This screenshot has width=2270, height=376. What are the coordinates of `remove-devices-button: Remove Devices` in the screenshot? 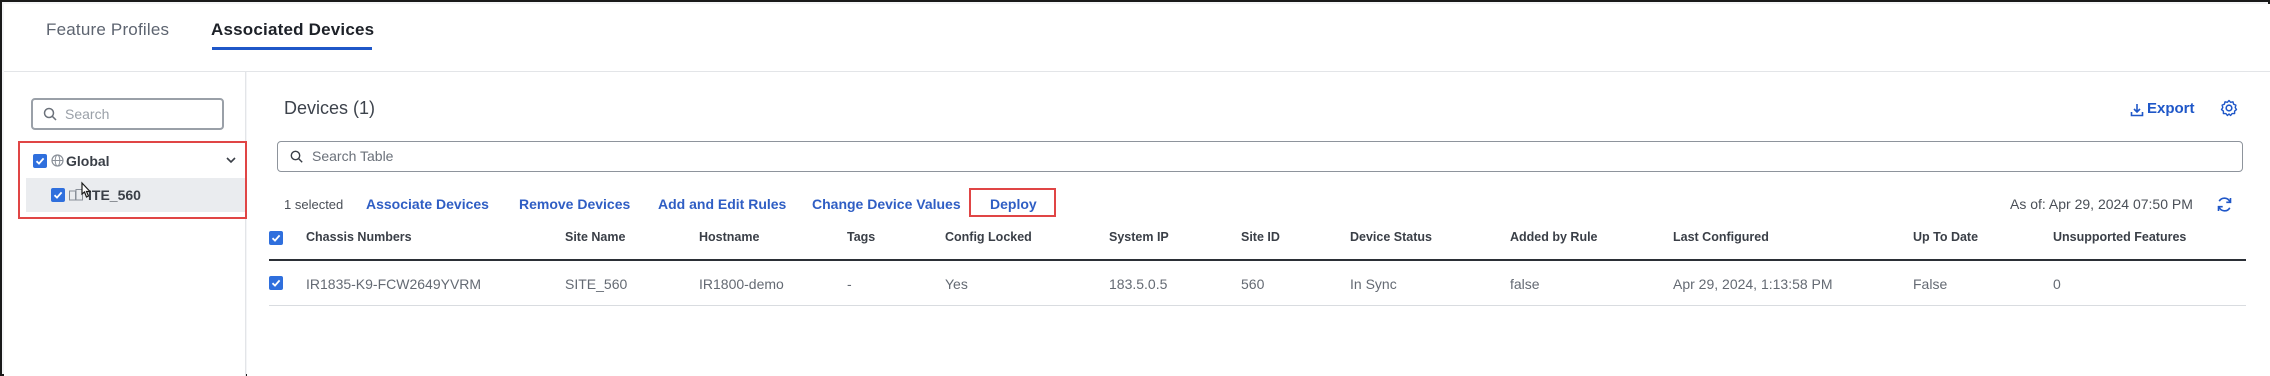 It's located at (574, 204).